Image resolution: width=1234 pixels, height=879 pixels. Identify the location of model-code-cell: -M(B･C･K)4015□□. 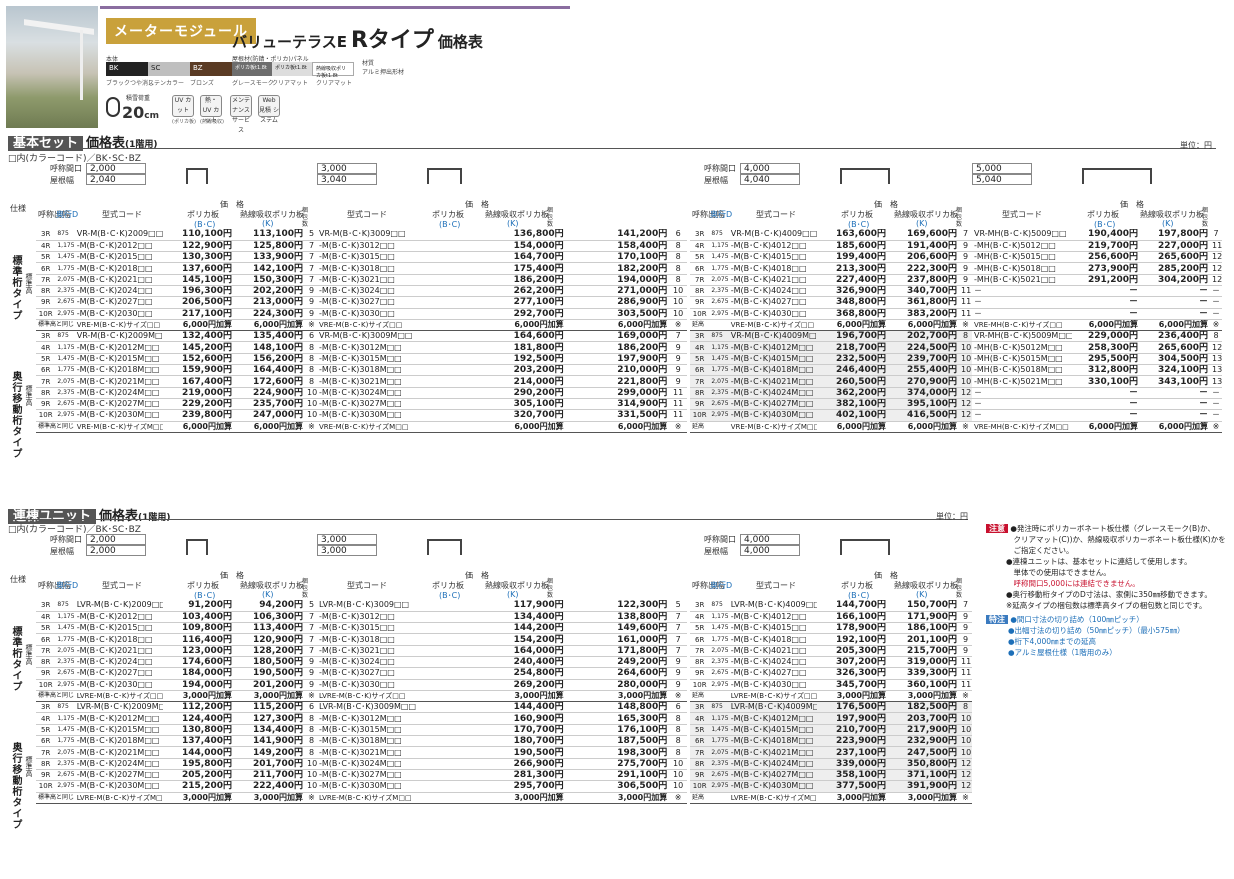
(772, 257).